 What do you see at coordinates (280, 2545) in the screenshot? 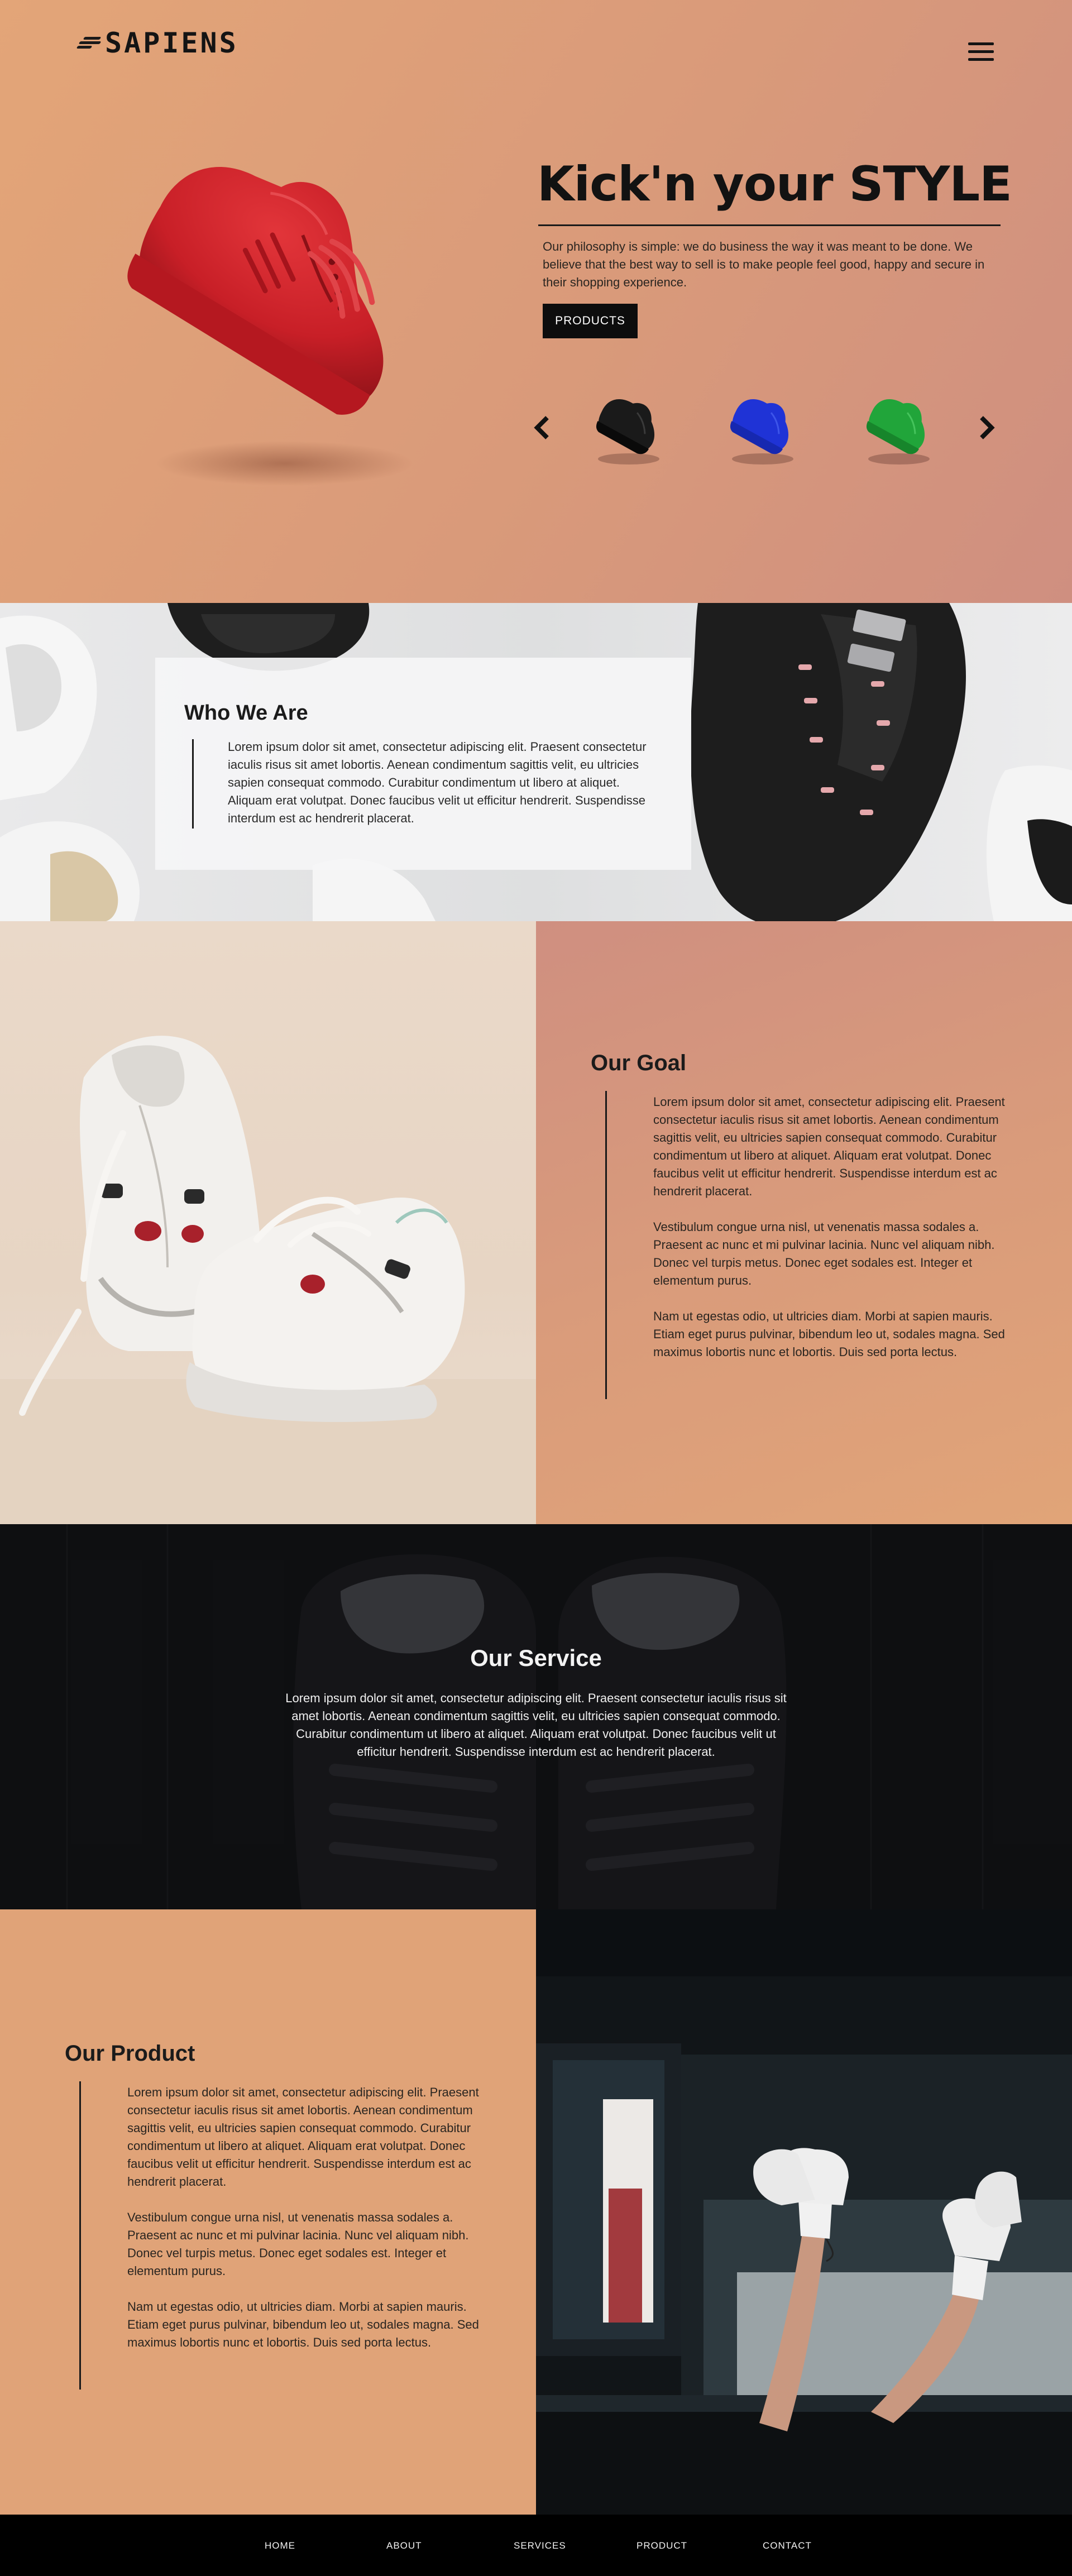
I see `nav-link-home: HOME` at bounding box center [280, 2545].